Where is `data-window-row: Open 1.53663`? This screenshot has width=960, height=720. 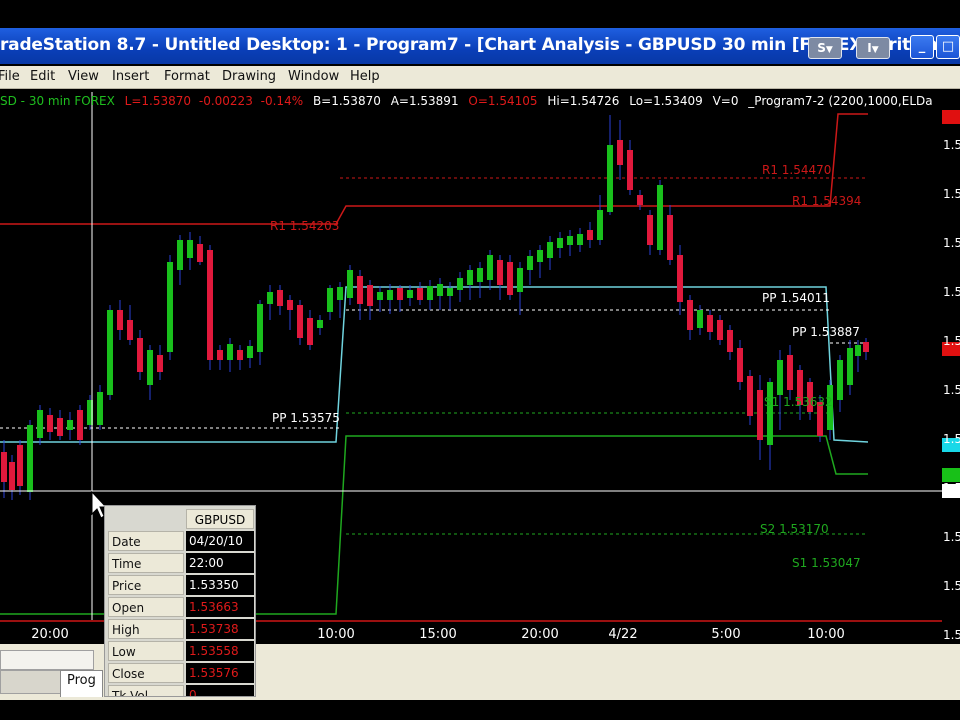 data-window-row: Open 1.53663 is located at coordinates (180, 608).